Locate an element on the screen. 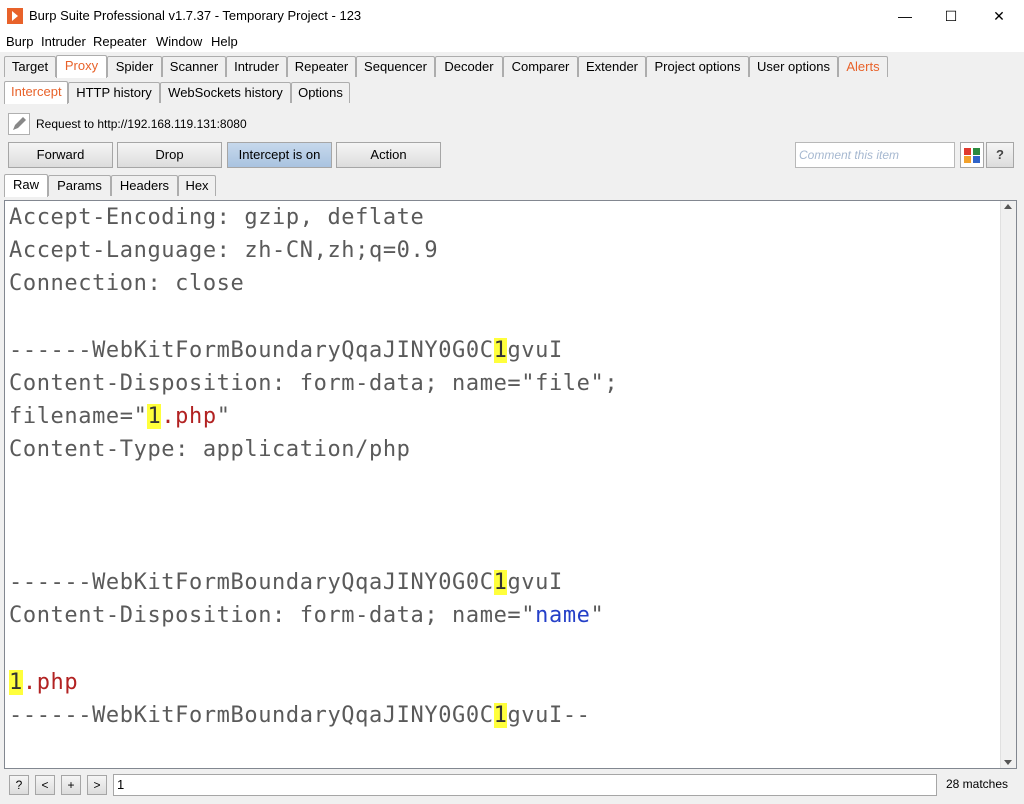  drop-button: Drop is located at coordinates (169, 155).